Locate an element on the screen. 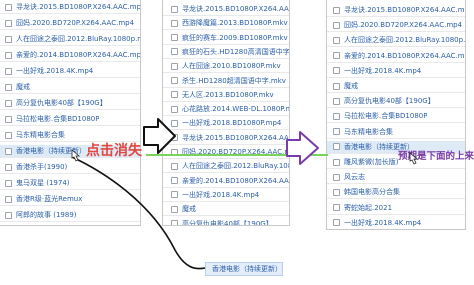  purple-right-arrow-icon is located at coordinates (302, 148).